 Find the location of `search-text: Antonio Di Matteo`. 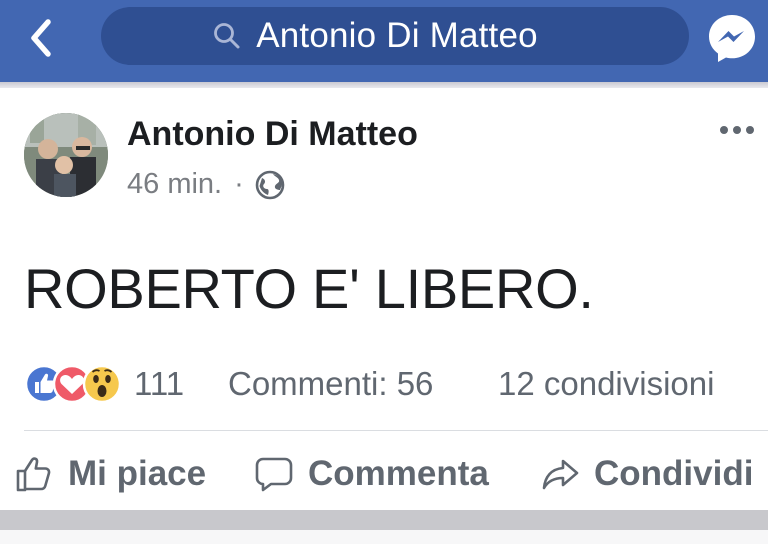

search-text: Antonio Di Matteo is located at coordinates (397, 35).